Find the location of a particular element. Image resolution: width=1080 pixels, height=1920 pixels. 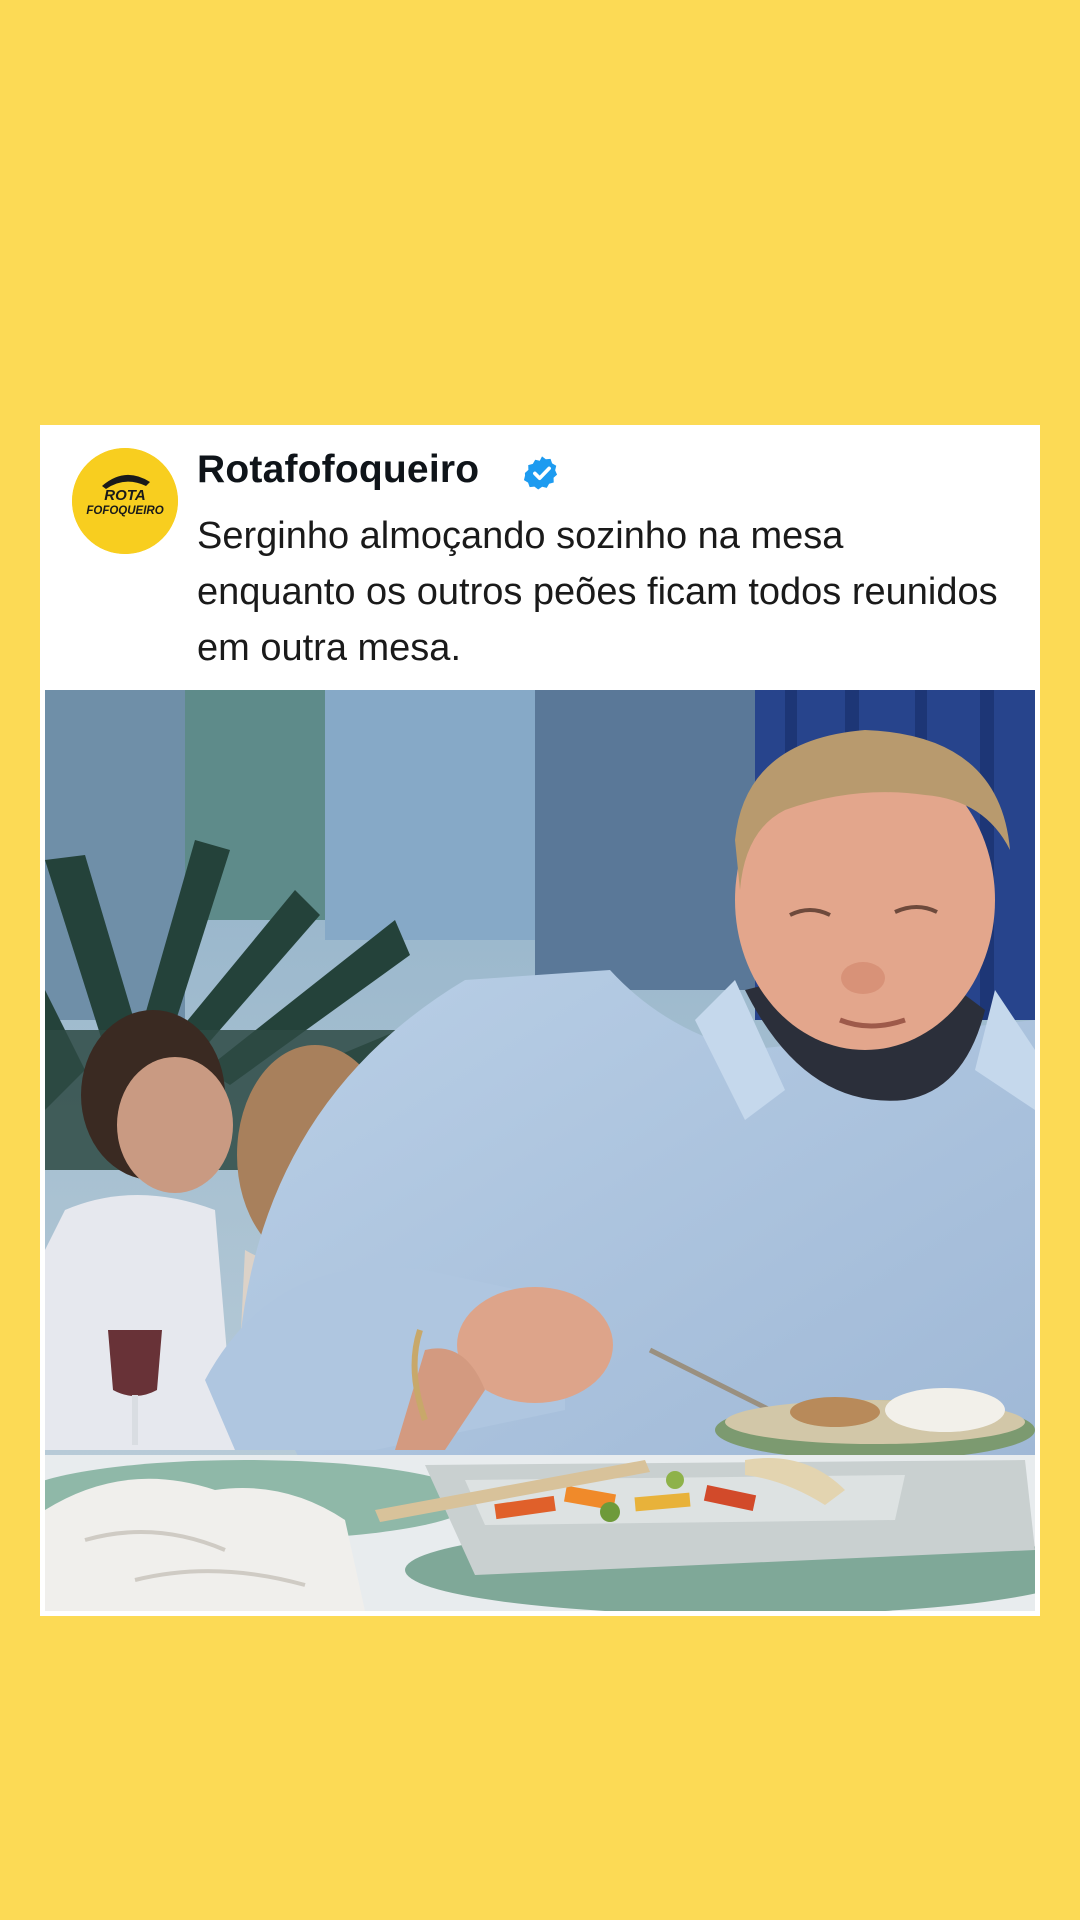

svg-text: FOFOQUEIRO is located at coordinates (124, 511).